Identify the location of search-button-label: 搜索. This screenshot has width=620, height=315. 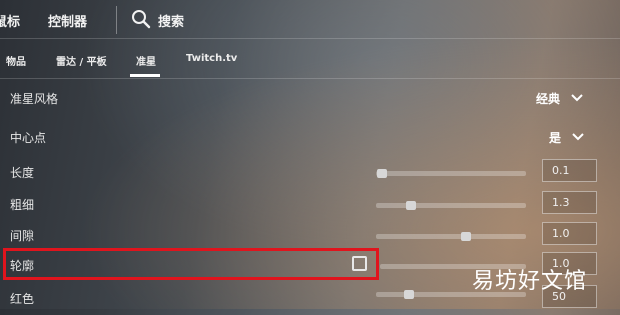
(171, 20).